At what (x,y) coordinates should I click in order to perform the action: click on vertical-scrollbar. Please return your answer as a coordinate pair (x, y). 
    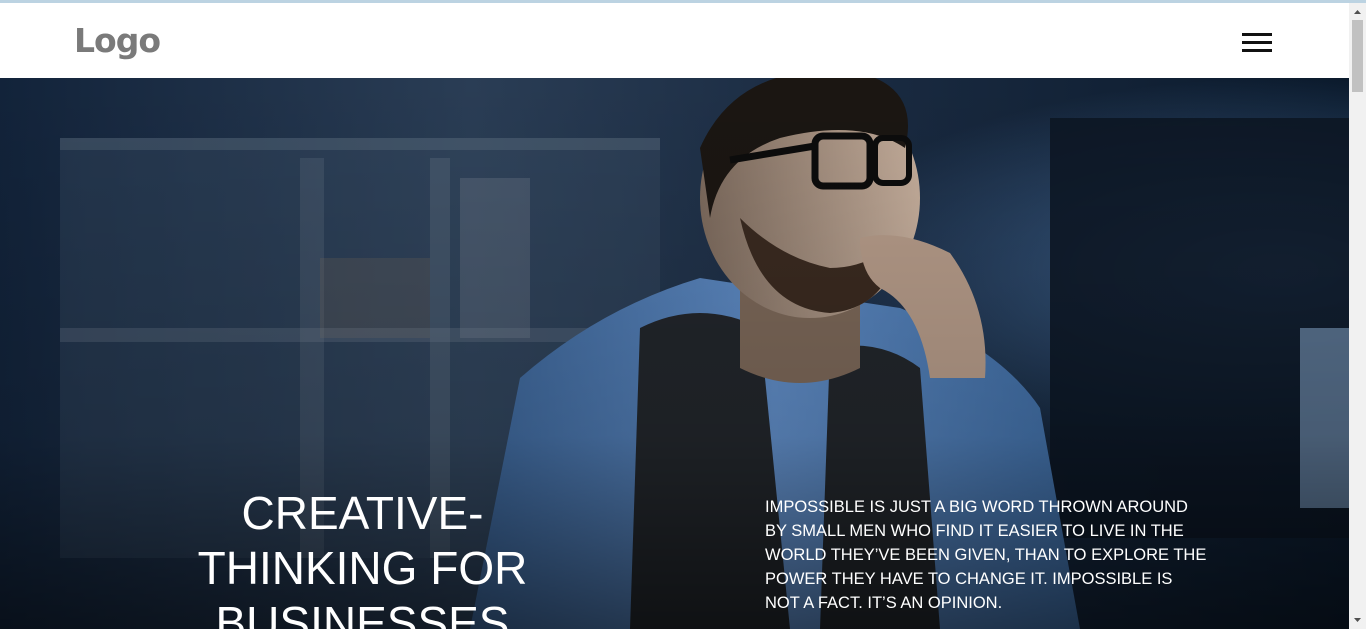
    Looking at the image, I should click on (1357, 316).